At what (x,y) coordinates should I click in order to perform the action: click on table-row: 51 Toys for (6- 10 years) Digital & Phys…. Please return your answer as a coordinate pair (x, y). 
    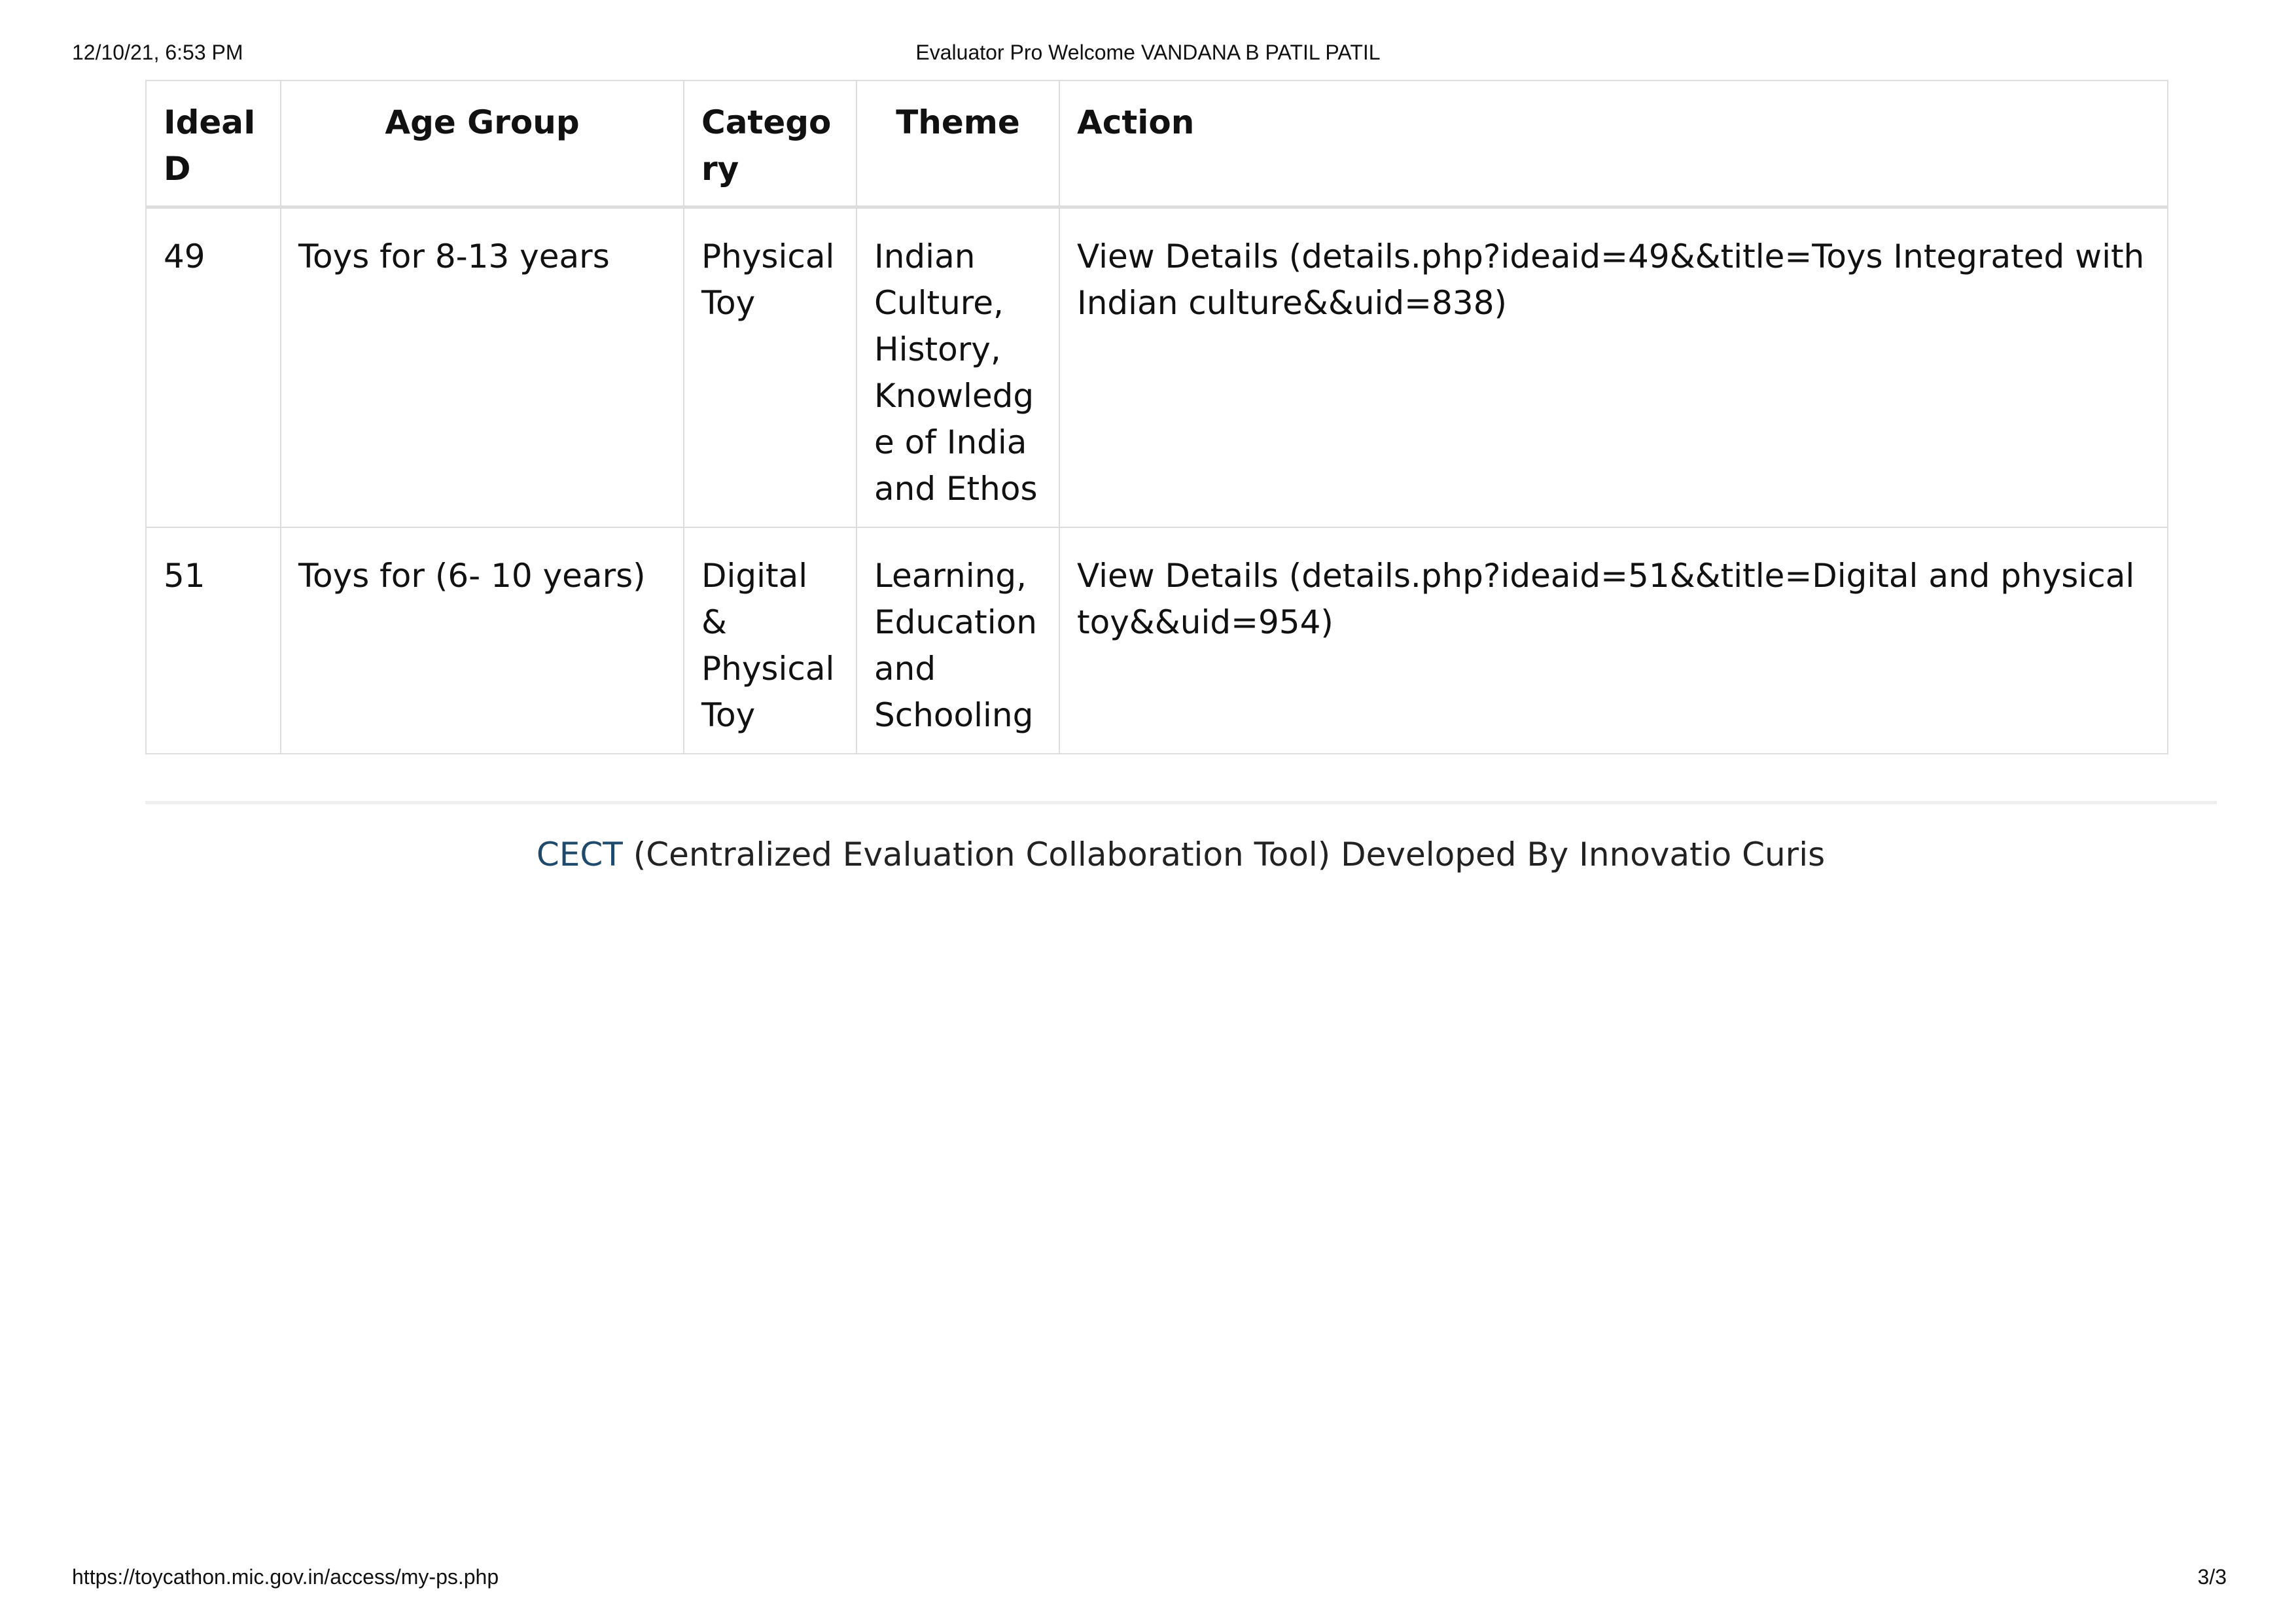
    Looking at the image, I should click on (1156, 640).